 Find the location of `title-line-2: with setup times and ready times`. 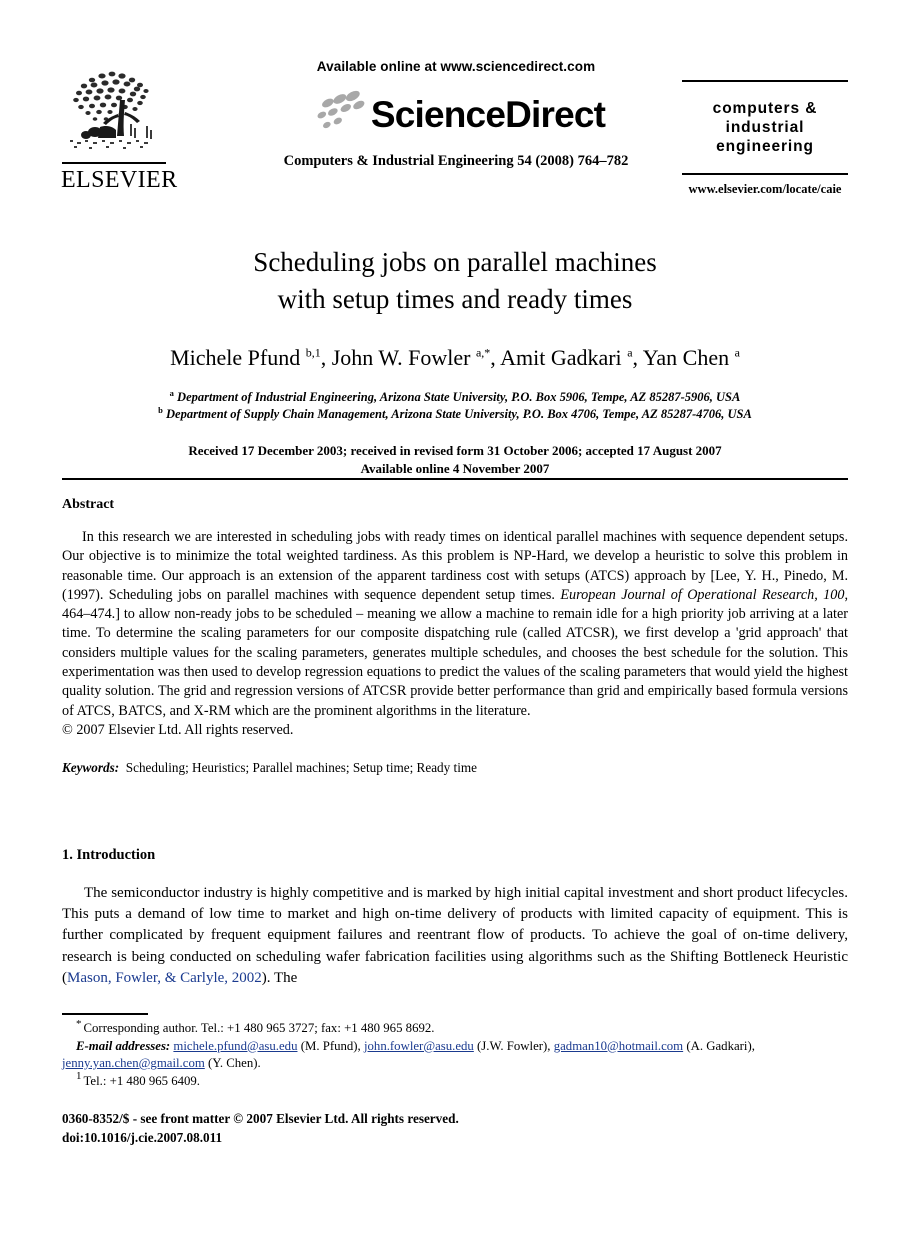

title-line-2: with setup times and ready times is located at coordinates (455, 299).